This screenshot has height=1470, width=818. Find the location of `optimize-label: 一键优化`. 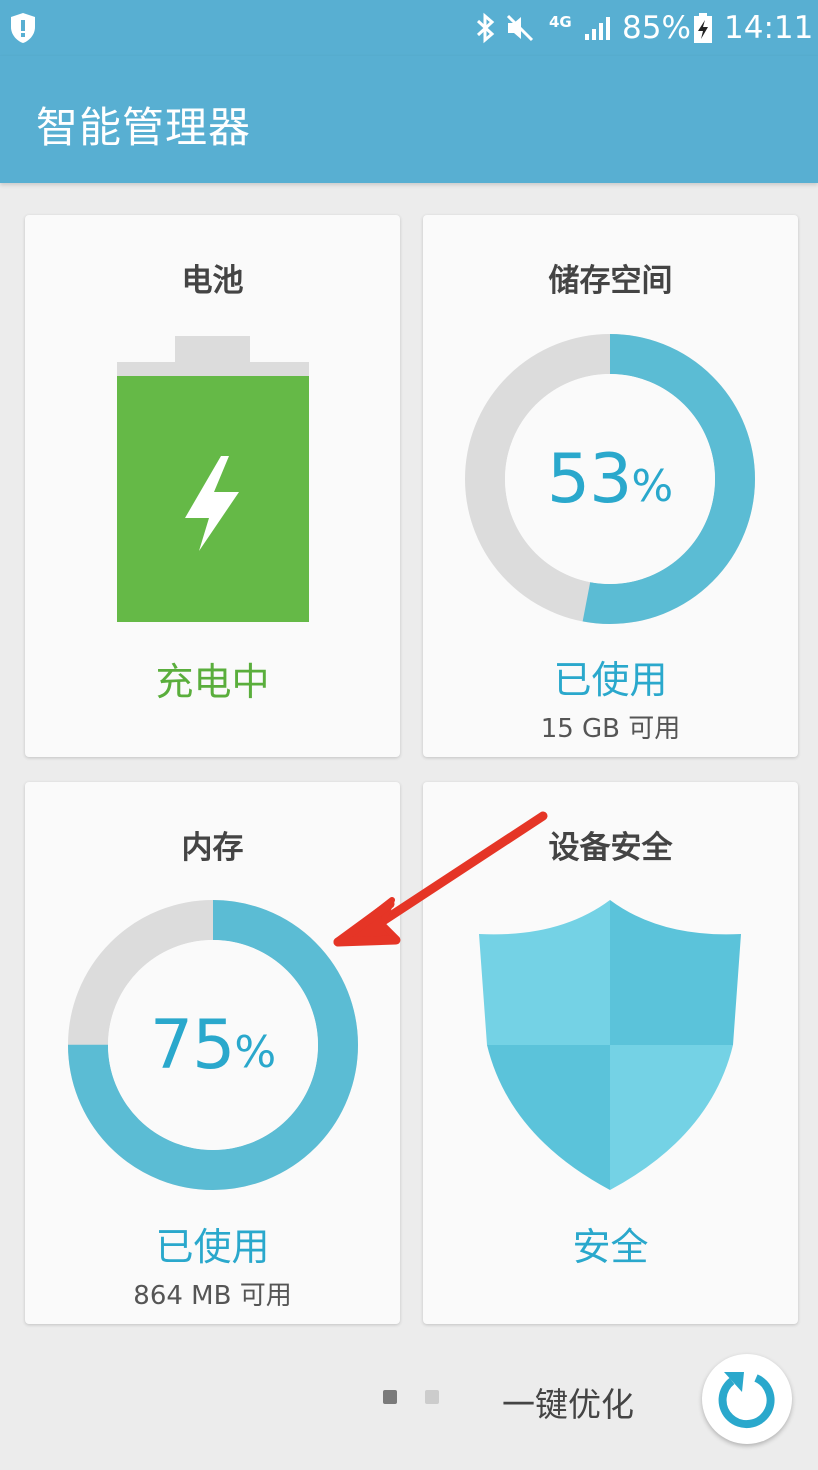

optimize-label: 一键优化 is located at coordinates (568, 1402).